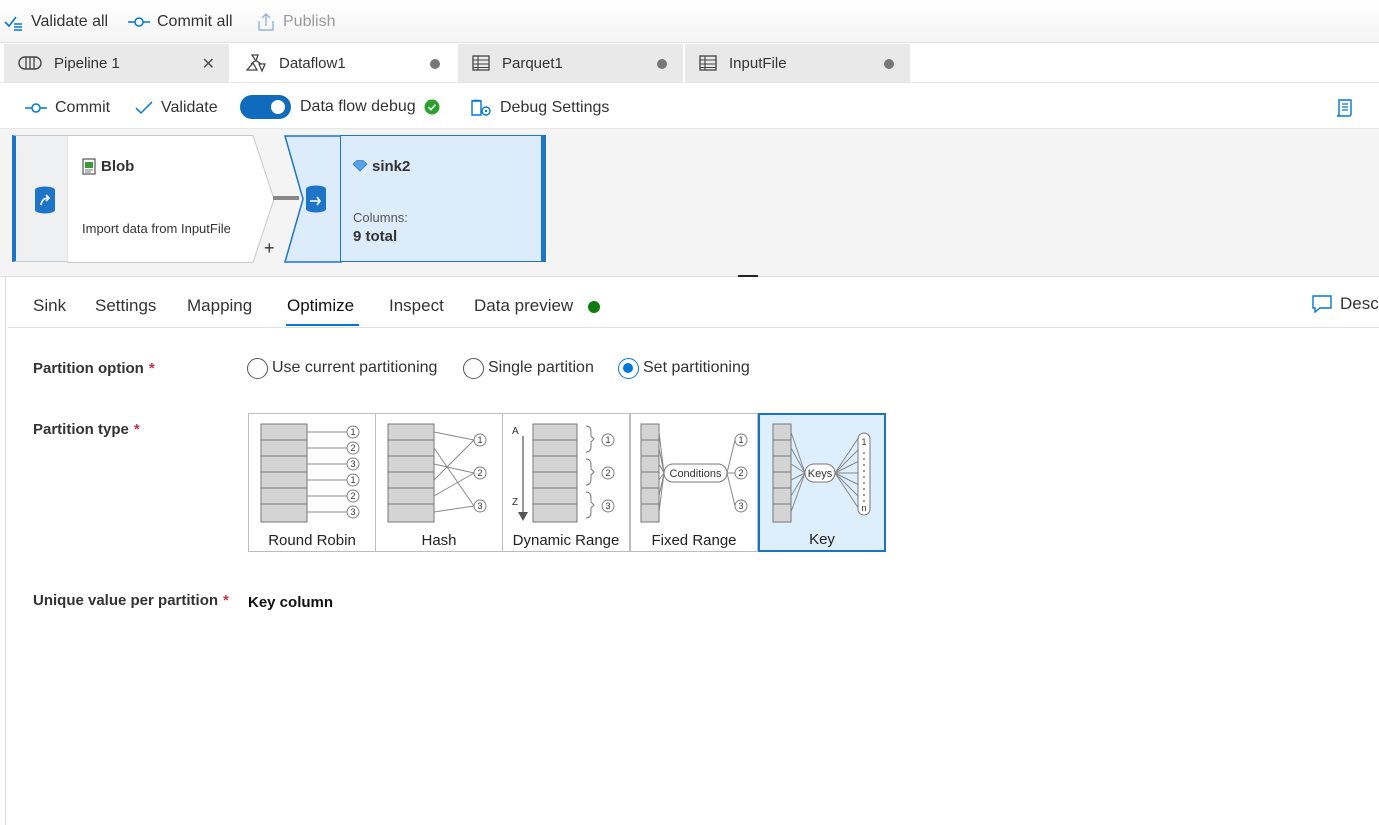 Image resolution: width=1379 pixels, height=825 pixels. I want to click on validate-button: Validate, so click(176, 108).